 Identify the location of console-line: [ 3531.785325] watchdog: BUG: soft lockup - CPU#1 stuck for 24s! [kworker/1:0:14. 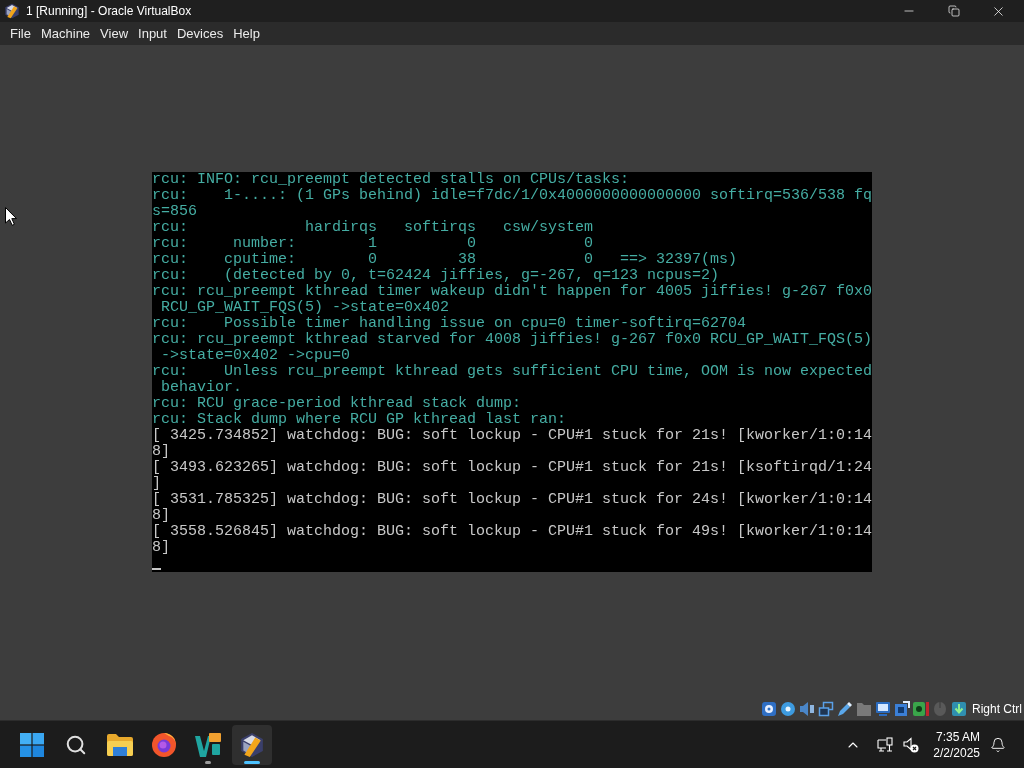
(512, 499).